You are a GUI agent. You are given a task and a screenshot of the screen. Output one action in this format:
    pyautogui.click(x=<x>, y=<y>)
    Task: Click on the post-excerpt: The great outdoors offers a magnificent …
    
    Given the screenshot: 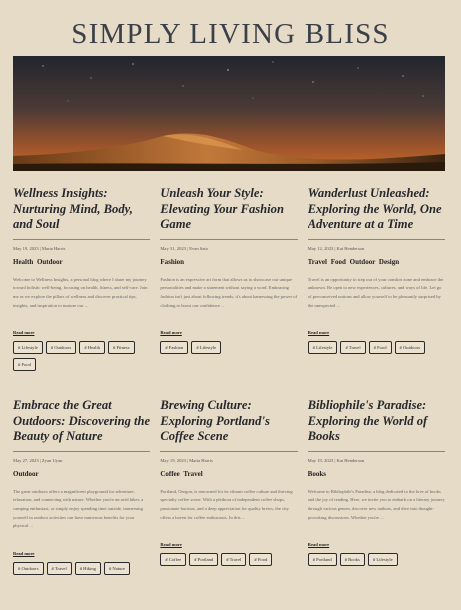 What is the action you would take?
    pyautogui.click(x=78, y=508)
    